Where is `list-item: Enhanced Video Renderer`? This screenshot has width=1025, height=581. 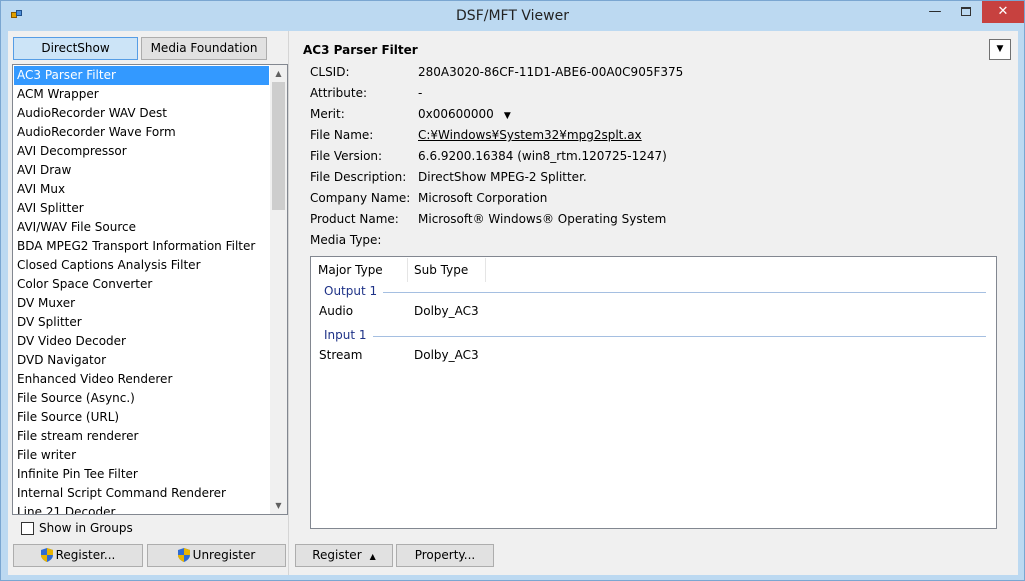 list-item: Enhanced Video Renderer is located at coordinates (141, 379).